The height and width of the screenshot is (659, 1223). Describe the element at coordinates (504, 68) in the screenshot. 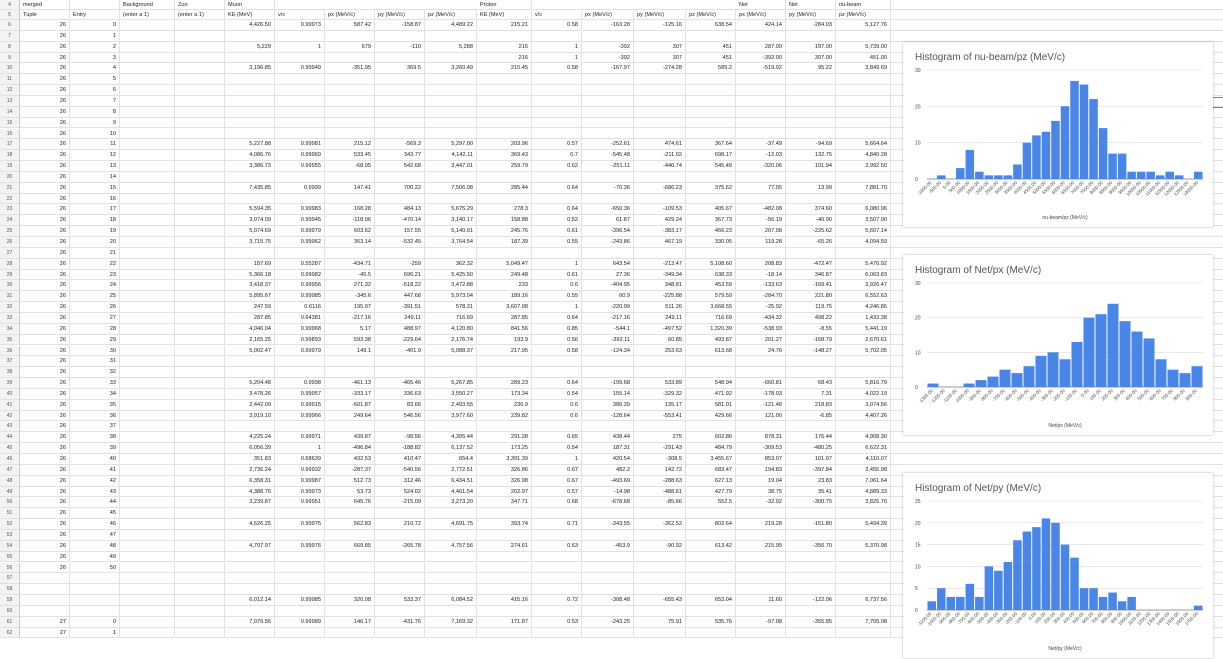

I see `table-cell: 215.45` at that location.